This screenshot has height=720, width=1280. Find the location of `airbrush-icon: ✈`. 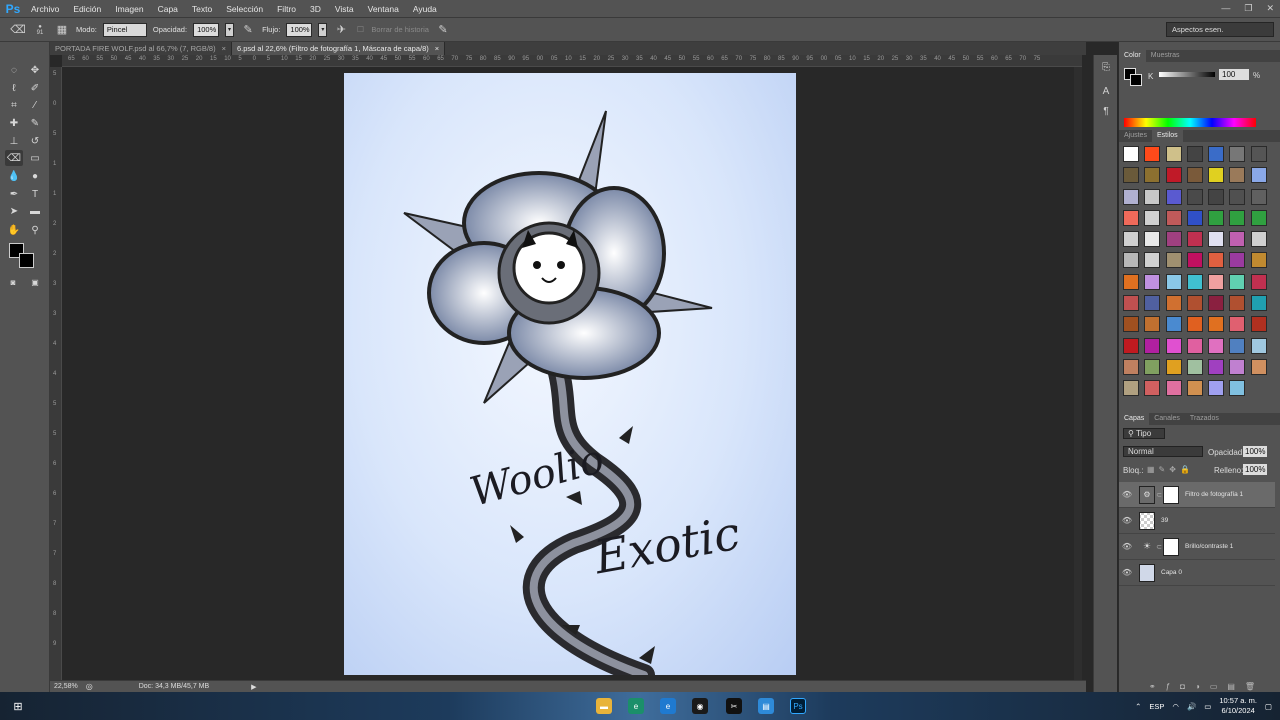

airbrush-icon: ✈ is located at coordinates (341, 30).